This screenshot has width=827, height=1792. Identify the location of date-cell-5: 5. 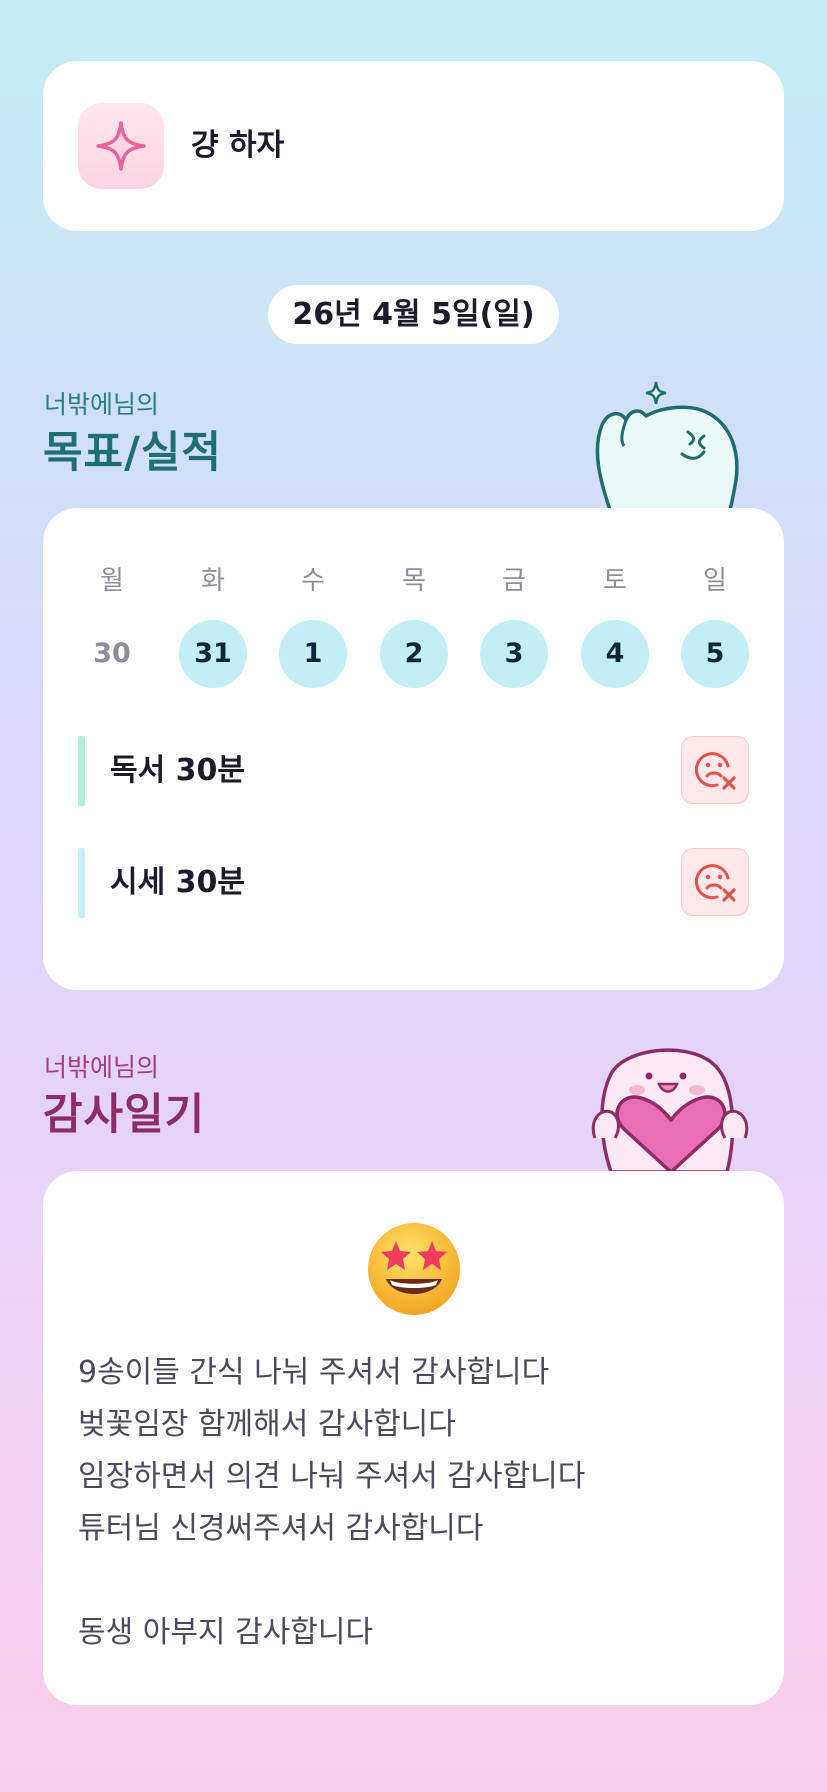
(715, 654).